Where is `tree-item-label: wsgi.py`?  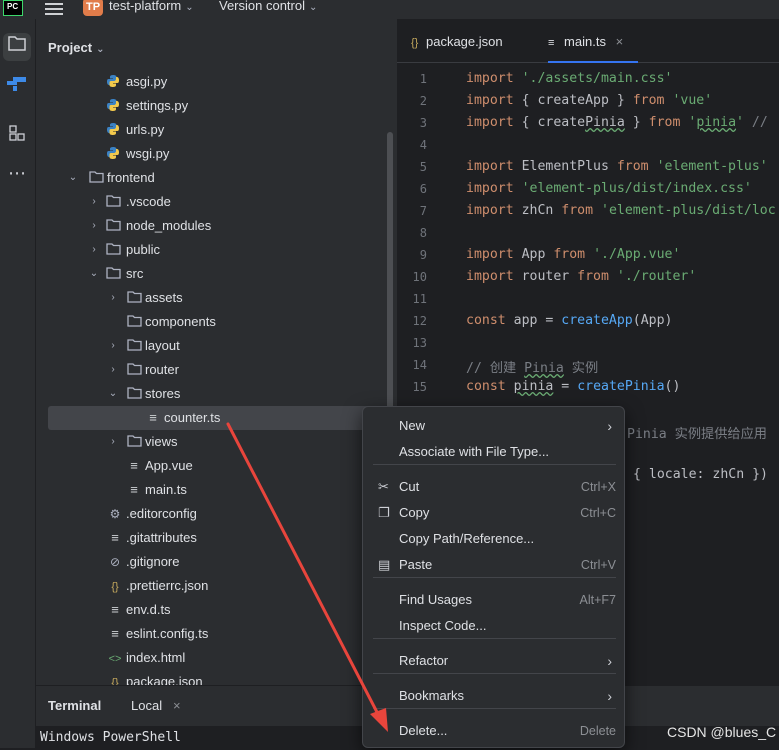 tree-item-label: wsgi.py is located at coordinates (148, 153).